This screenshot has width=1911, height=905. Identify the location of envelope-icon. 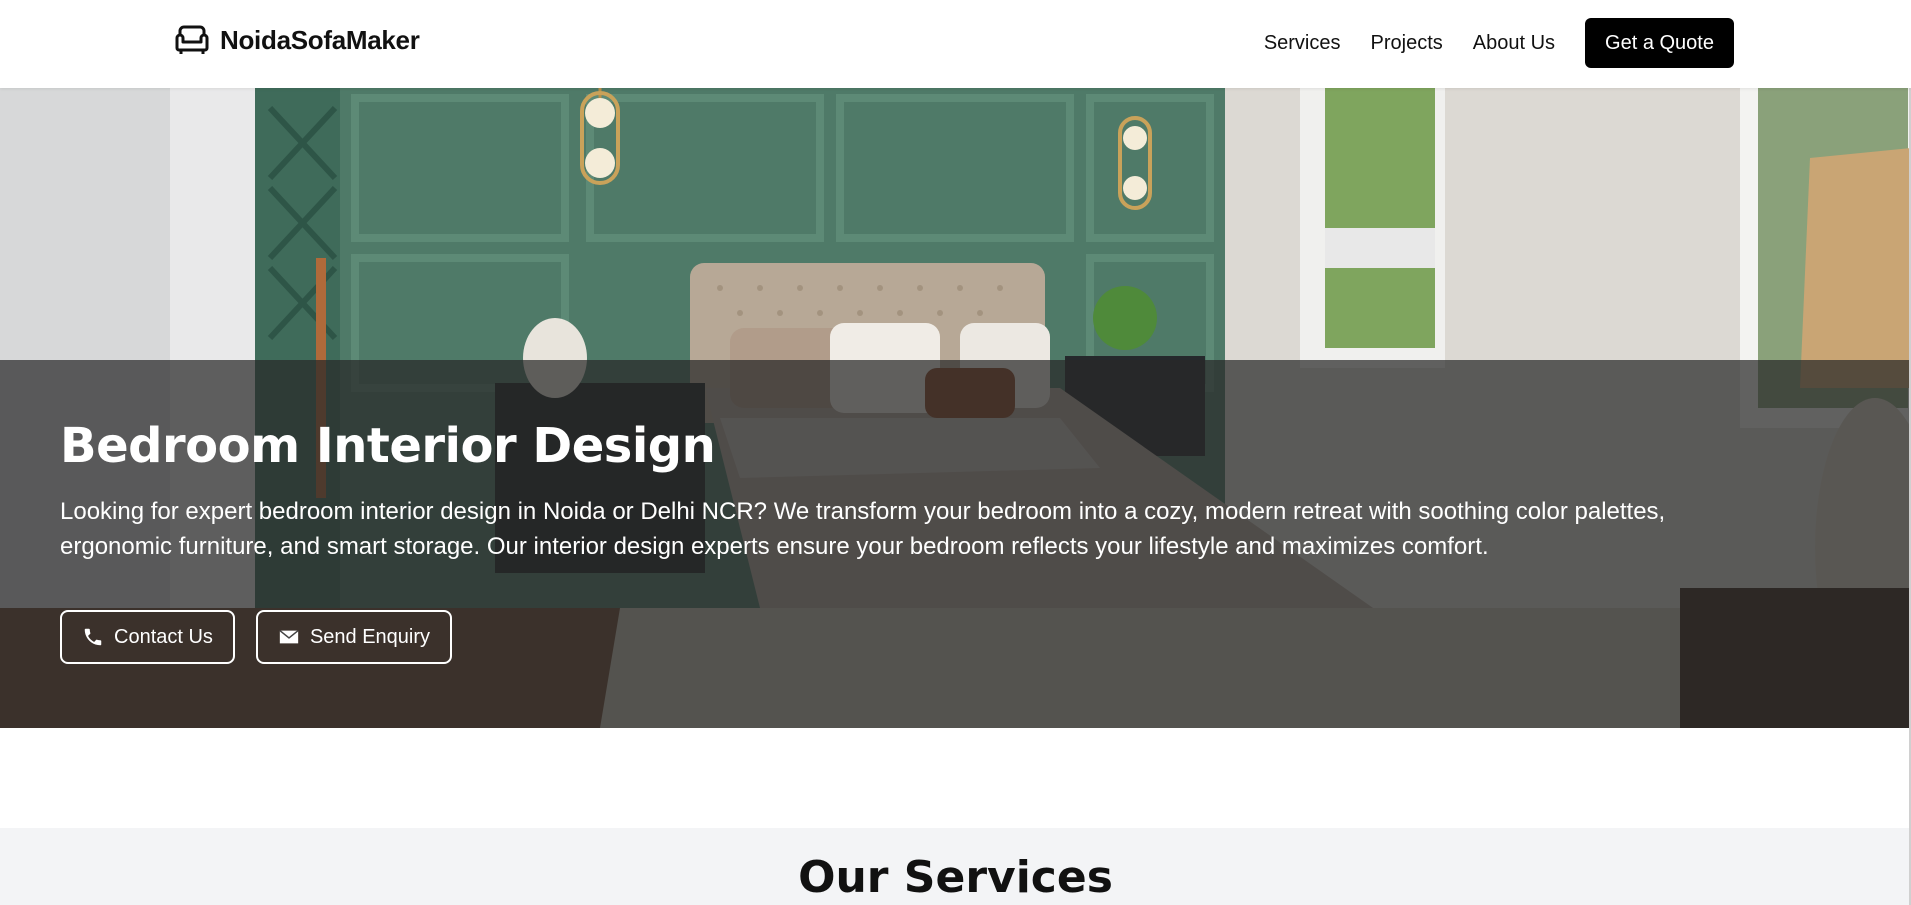
(289, 637).